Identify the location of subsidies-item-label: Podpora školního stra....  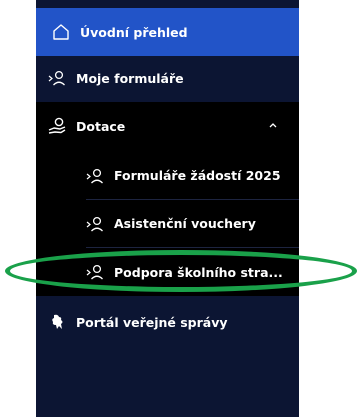
(198, 272).